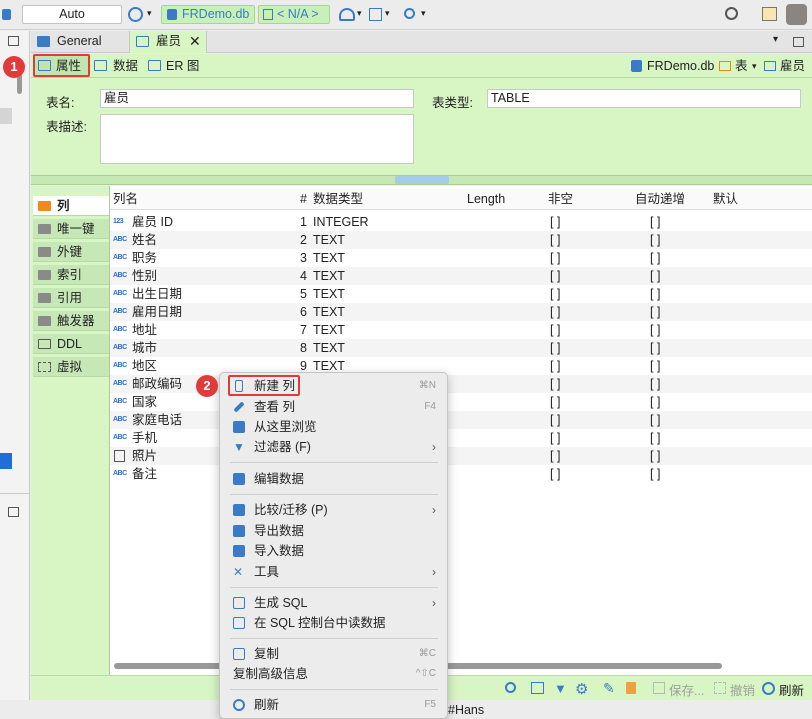 Image resolution: width=812 pixels, height=719 pixels. Describe the element at coordinates (769, 14) in the screenshot. I see `perspective-icon` at that location.